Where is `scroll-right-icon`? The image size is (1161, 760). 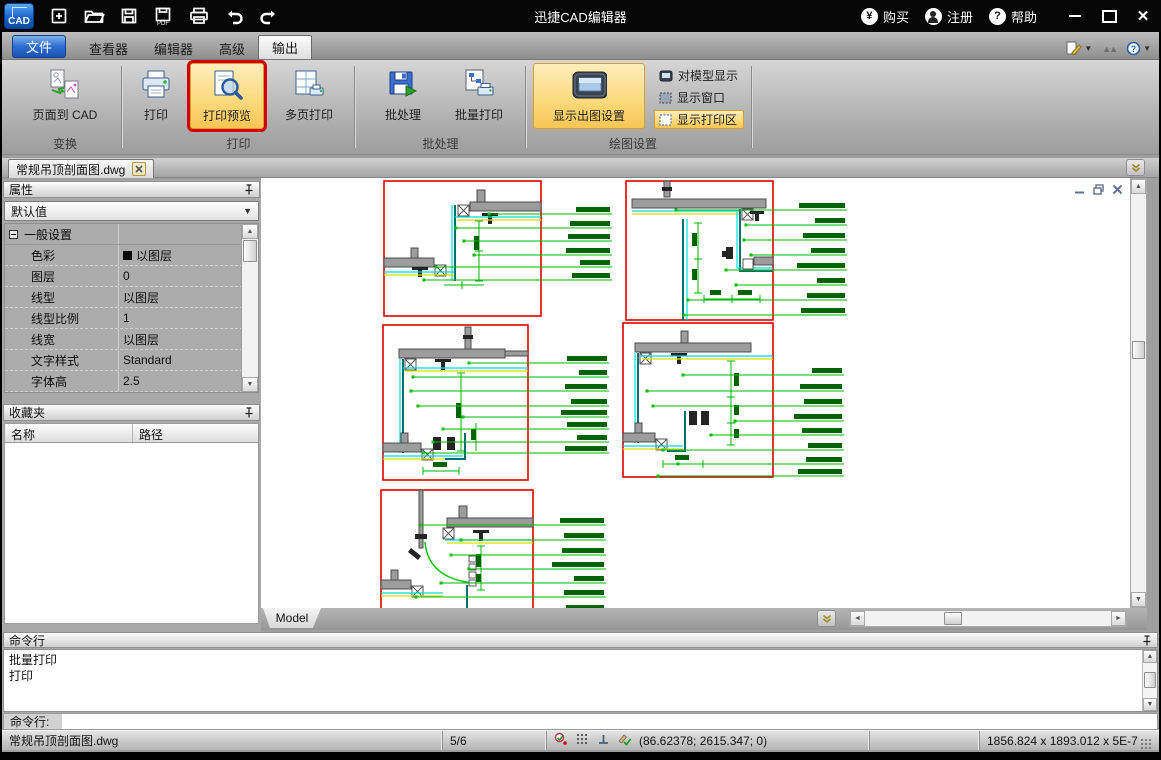 scroll-right-icon is located at coordinates (1118, 618).